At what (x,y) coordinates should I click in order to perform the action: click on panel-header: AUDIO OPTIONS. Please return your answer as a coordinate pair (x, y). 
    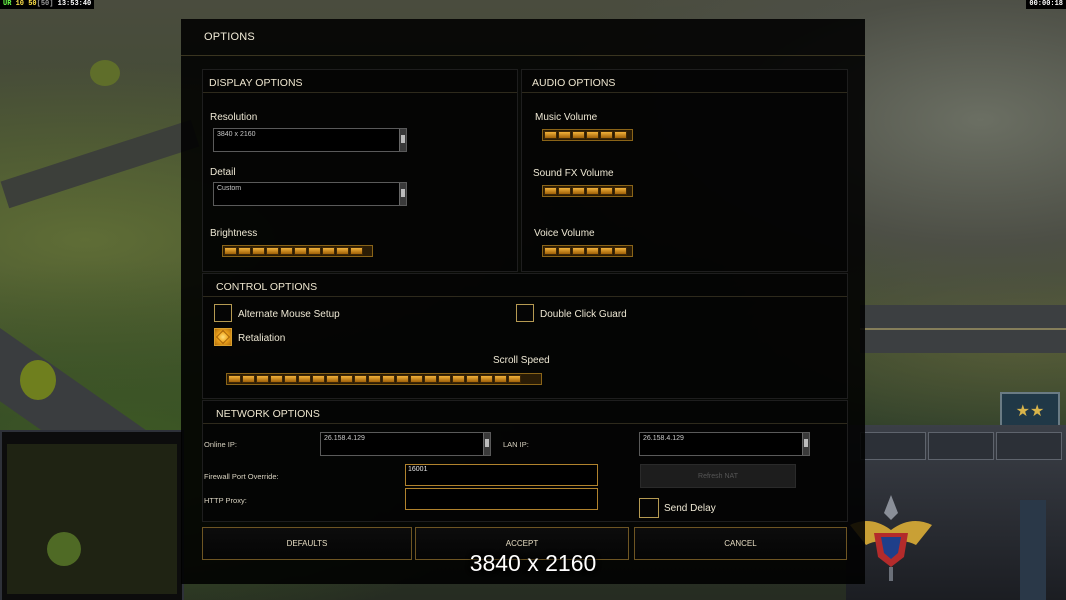
    Looking at the image, I should click on (684, 81).